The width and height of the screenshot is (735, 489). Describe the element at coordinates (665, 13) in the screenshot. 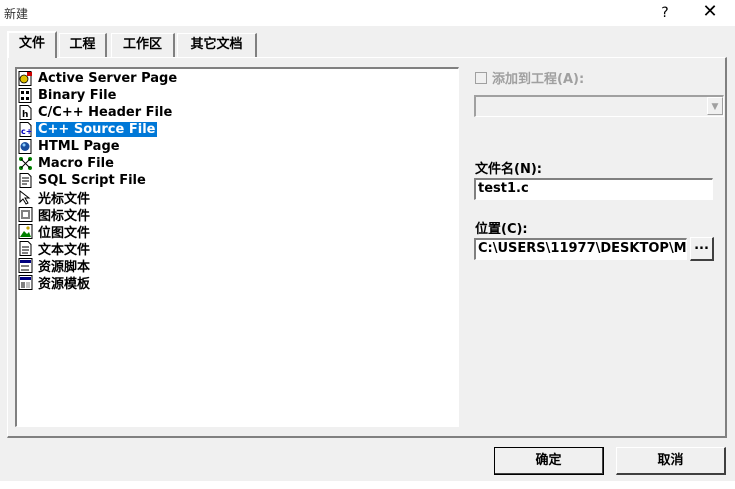

I see `help-button: ?` at that location.